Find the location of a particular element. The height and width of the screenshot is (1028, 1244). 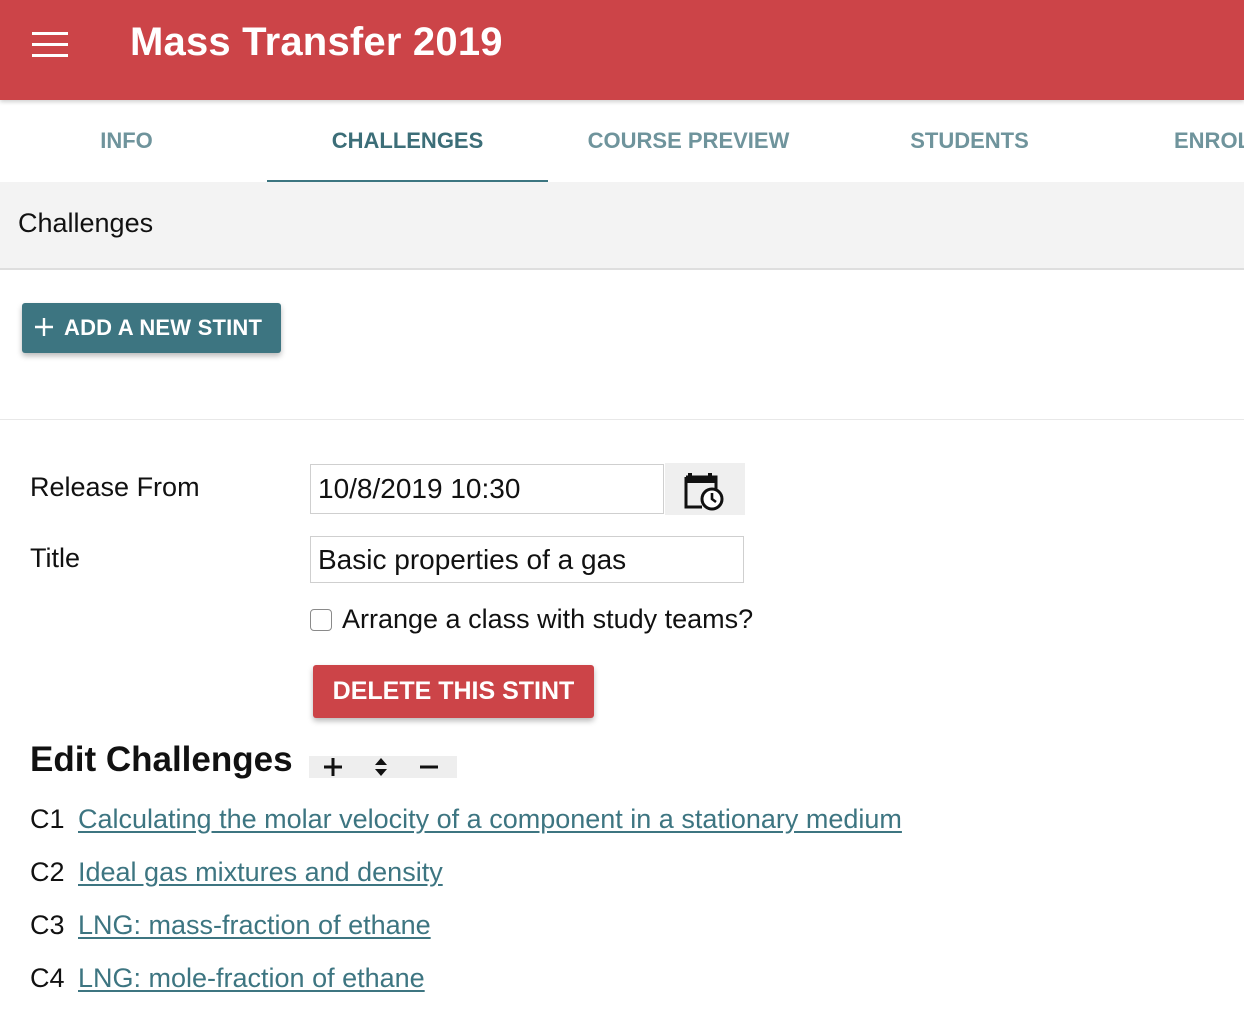

divider is located at coordinates (622, 419).